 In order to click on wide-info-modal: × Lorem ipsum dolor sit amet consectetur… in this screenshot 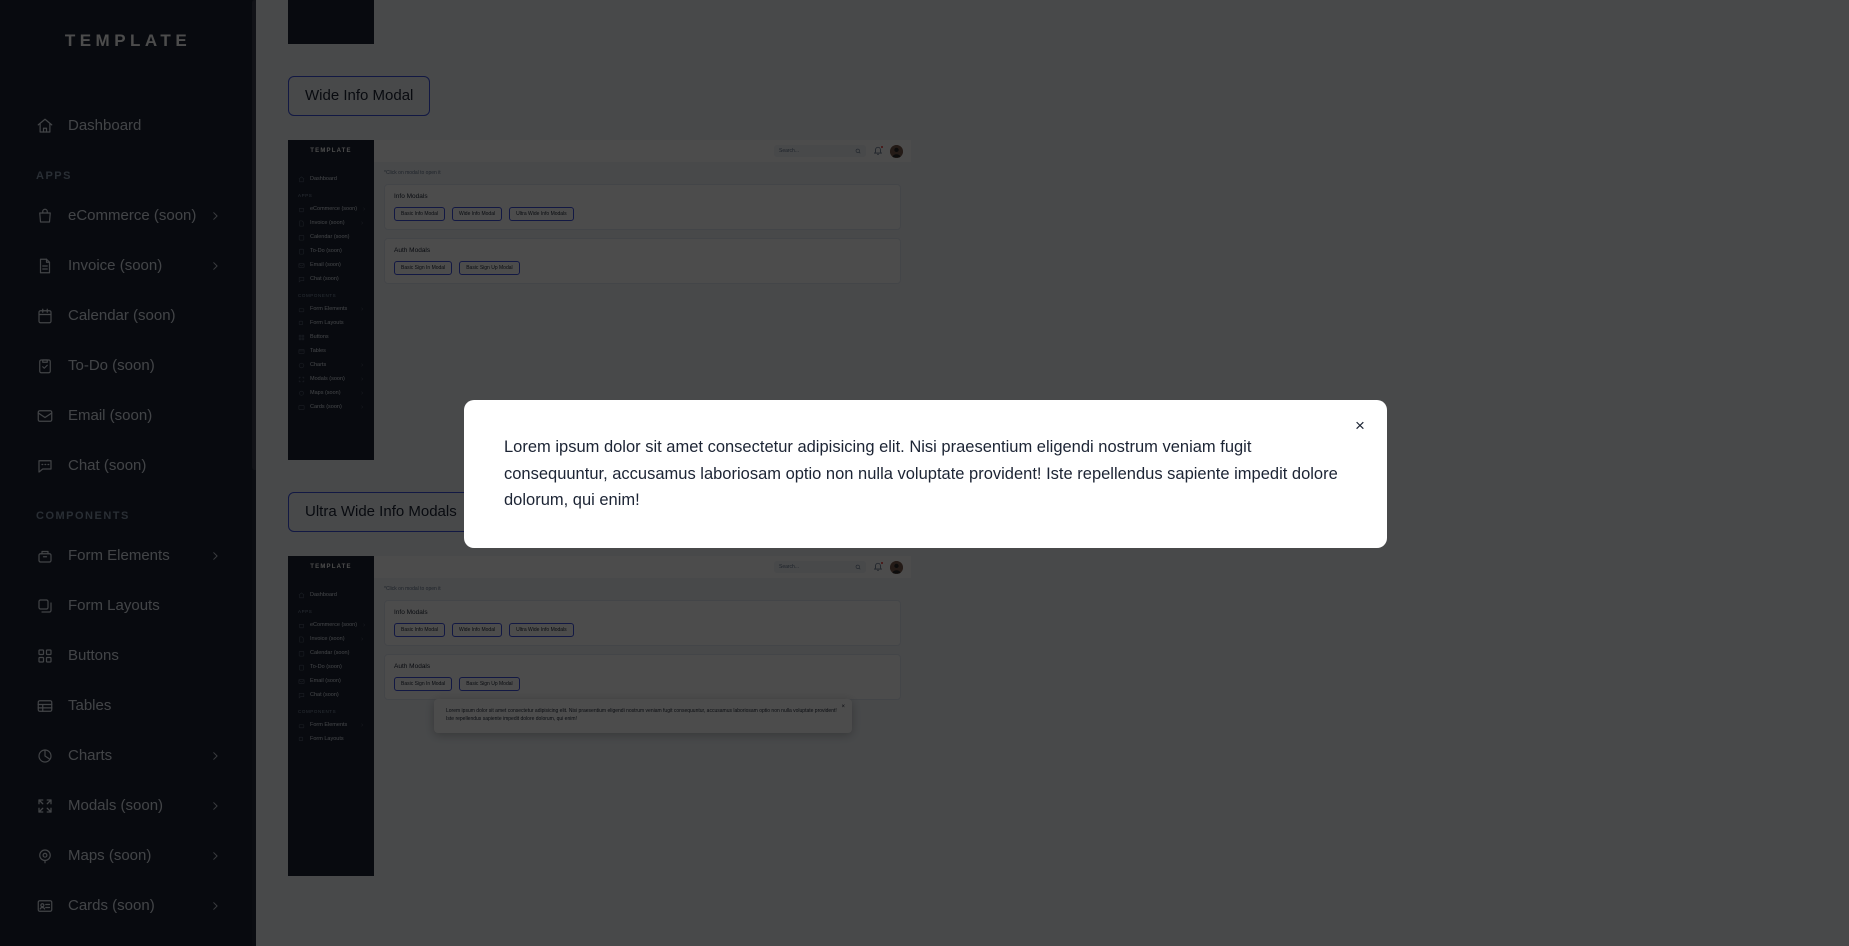, I will do `click(925, 474)`.